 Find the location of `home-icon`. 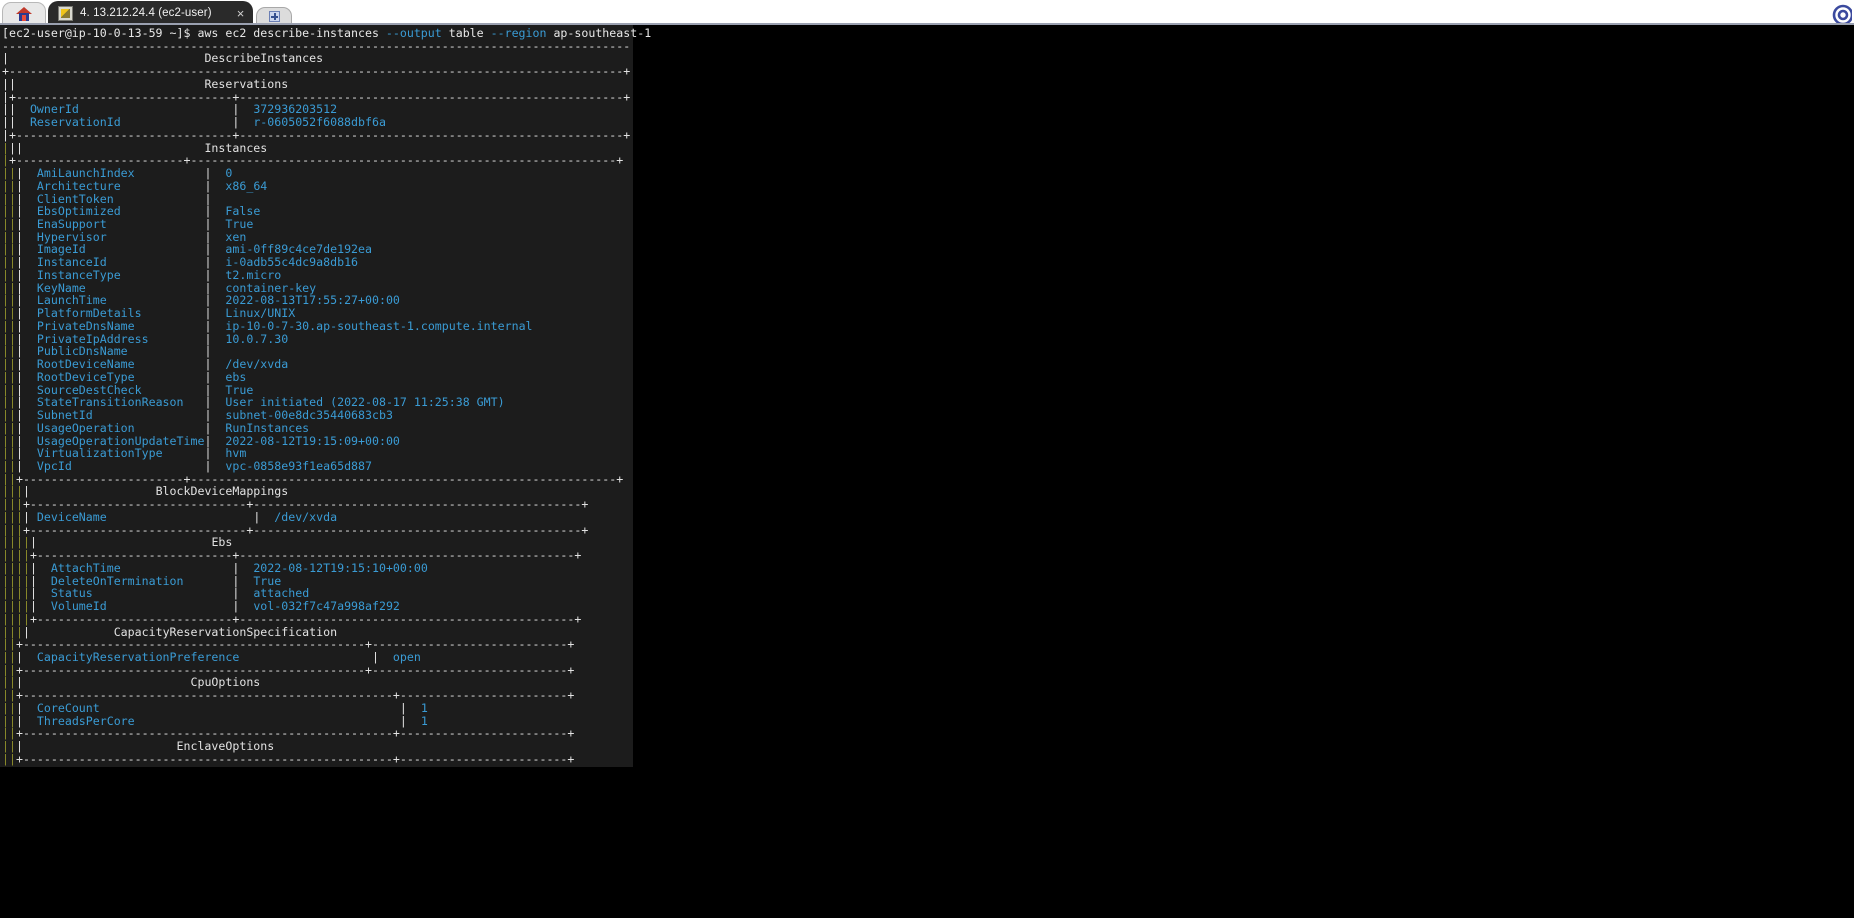

home-icon is located at coordinates (24, 14).